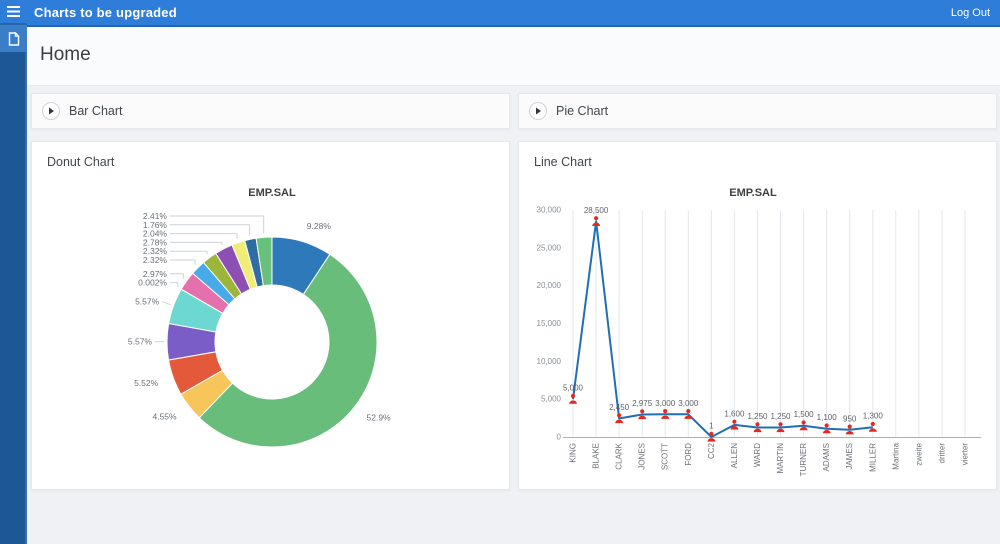 The width and height of the screenshot is (1000, 544). Describe the element at coordinates (595, 456) in the screenshot. I see `svg-text: BLAKE` at that location.